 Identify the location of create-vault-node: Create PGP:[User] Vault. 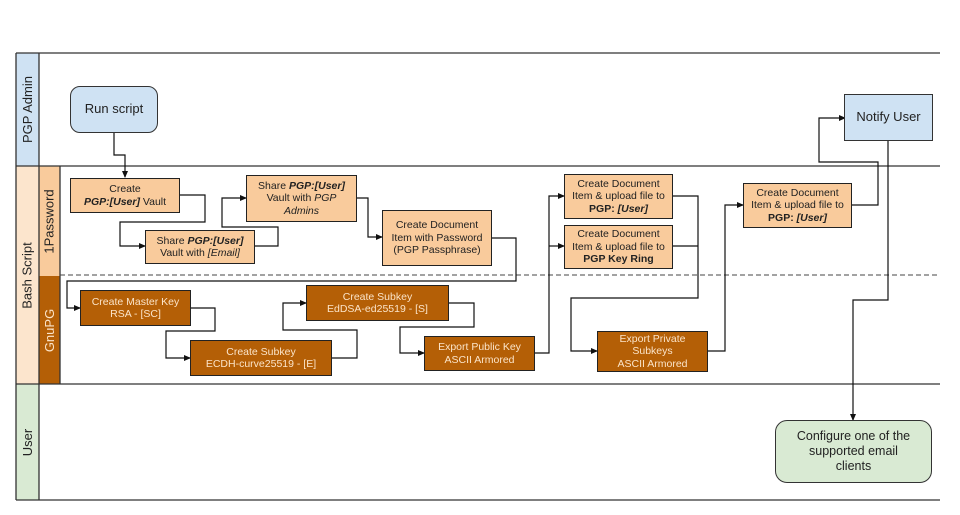
(125, 195).